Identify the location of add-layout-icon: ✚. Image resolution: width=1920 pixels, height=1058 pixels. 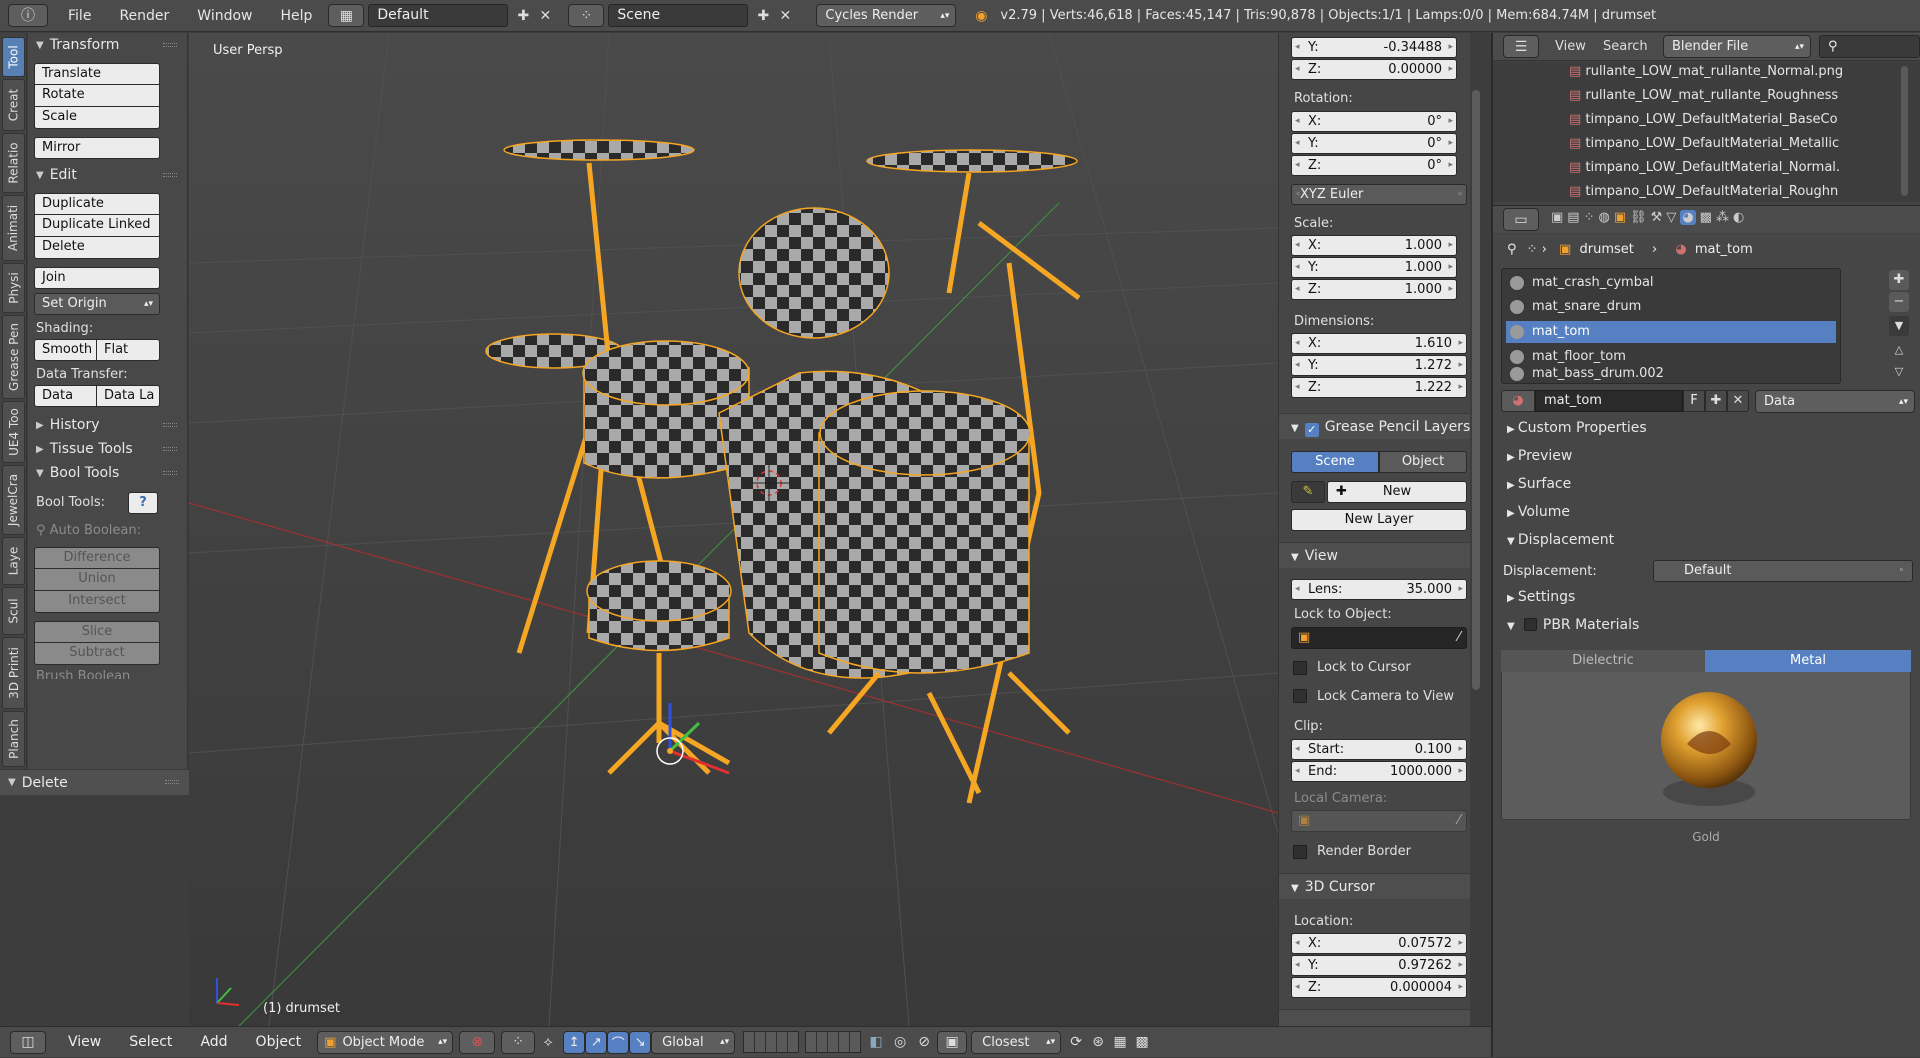
(523, 16).